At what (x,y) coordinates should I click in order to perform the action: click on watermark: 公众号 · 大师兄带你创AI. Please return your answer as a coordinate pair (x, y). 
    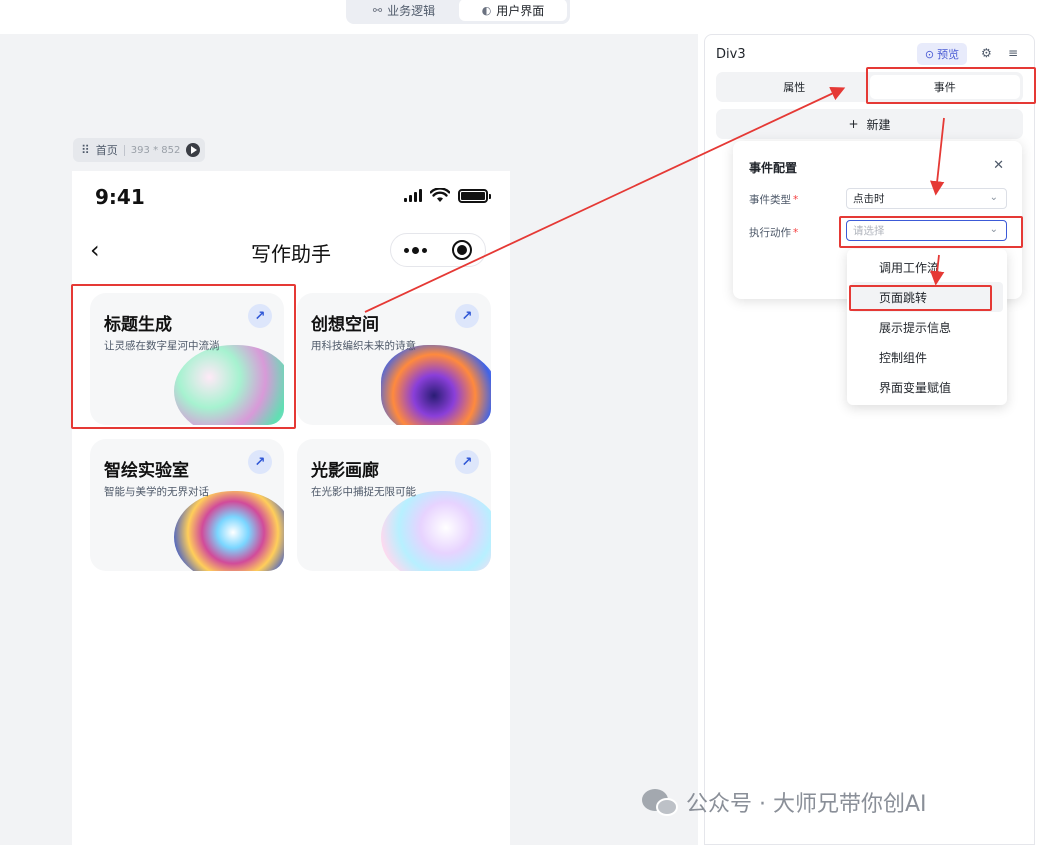
    Looking at the image, I should click on (784, 802).